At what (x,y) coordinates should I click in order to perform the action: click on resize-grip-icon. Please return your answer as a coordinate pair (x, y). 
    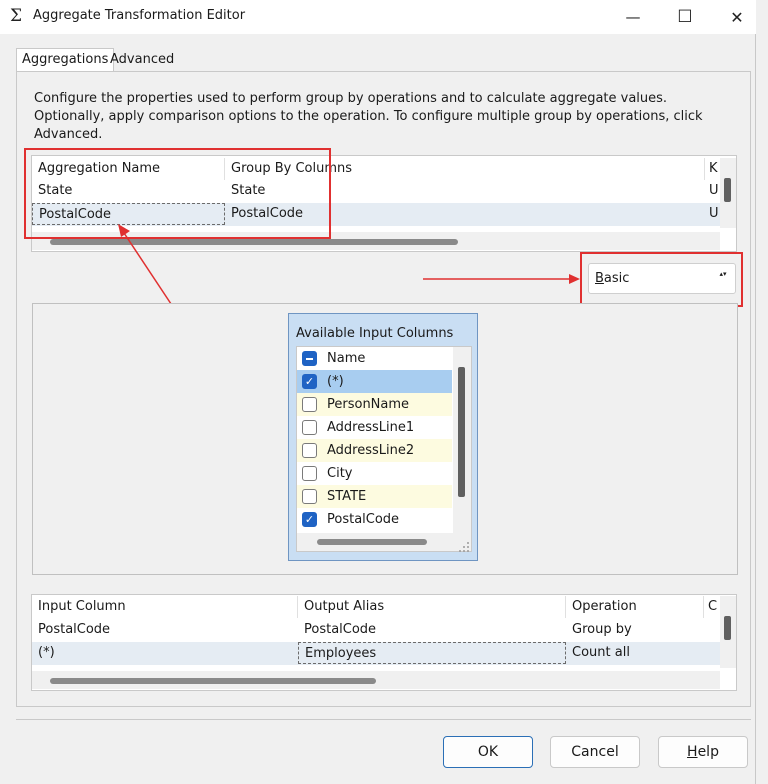
    Looking at the image, I should click on (464, 547).